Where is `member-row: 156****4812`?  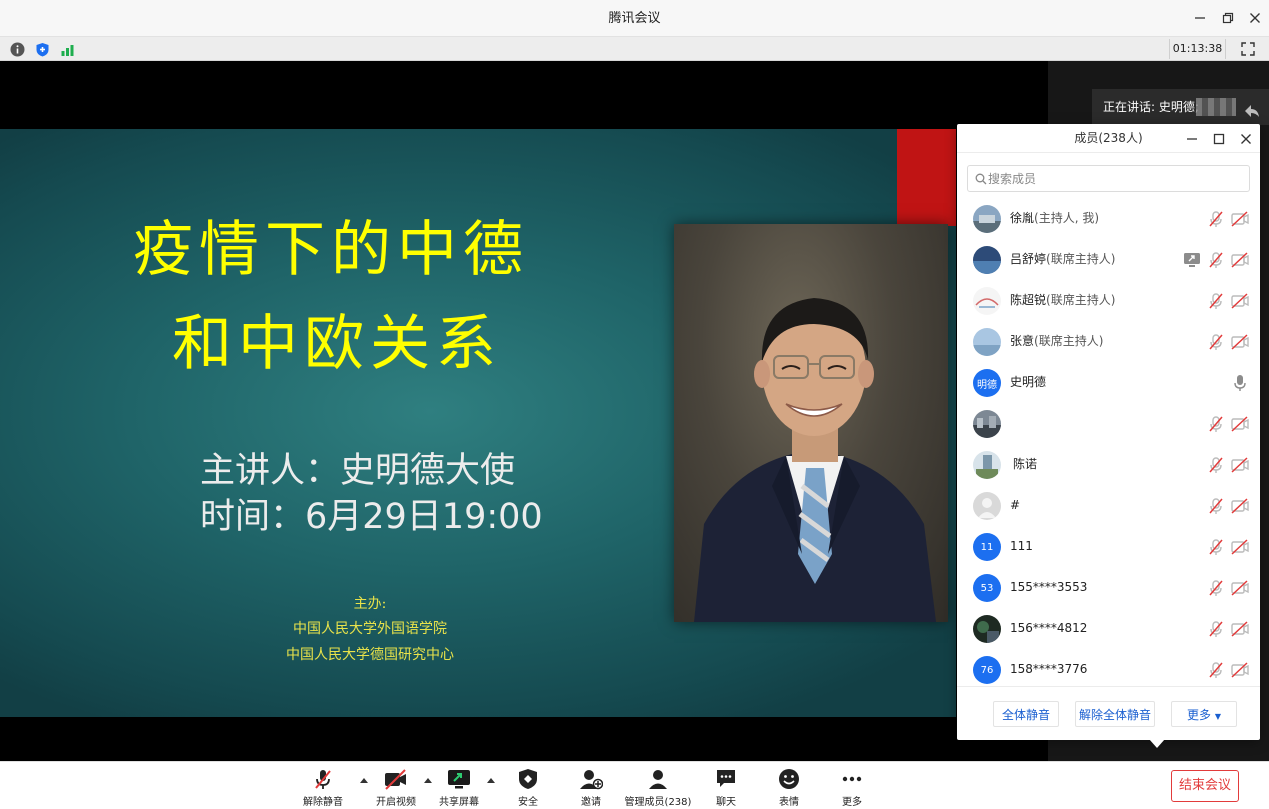
member-row: 156****4812 is located at coordinates (1108, 628).